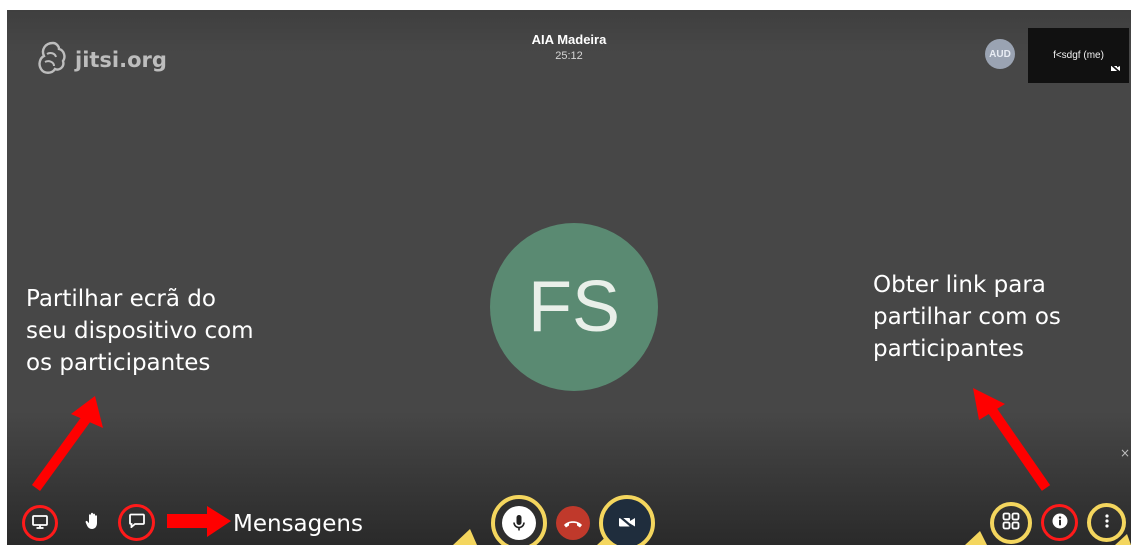 This screenshot has height=545, width=1131. I want to click on info-icon, so click(1060, 523).